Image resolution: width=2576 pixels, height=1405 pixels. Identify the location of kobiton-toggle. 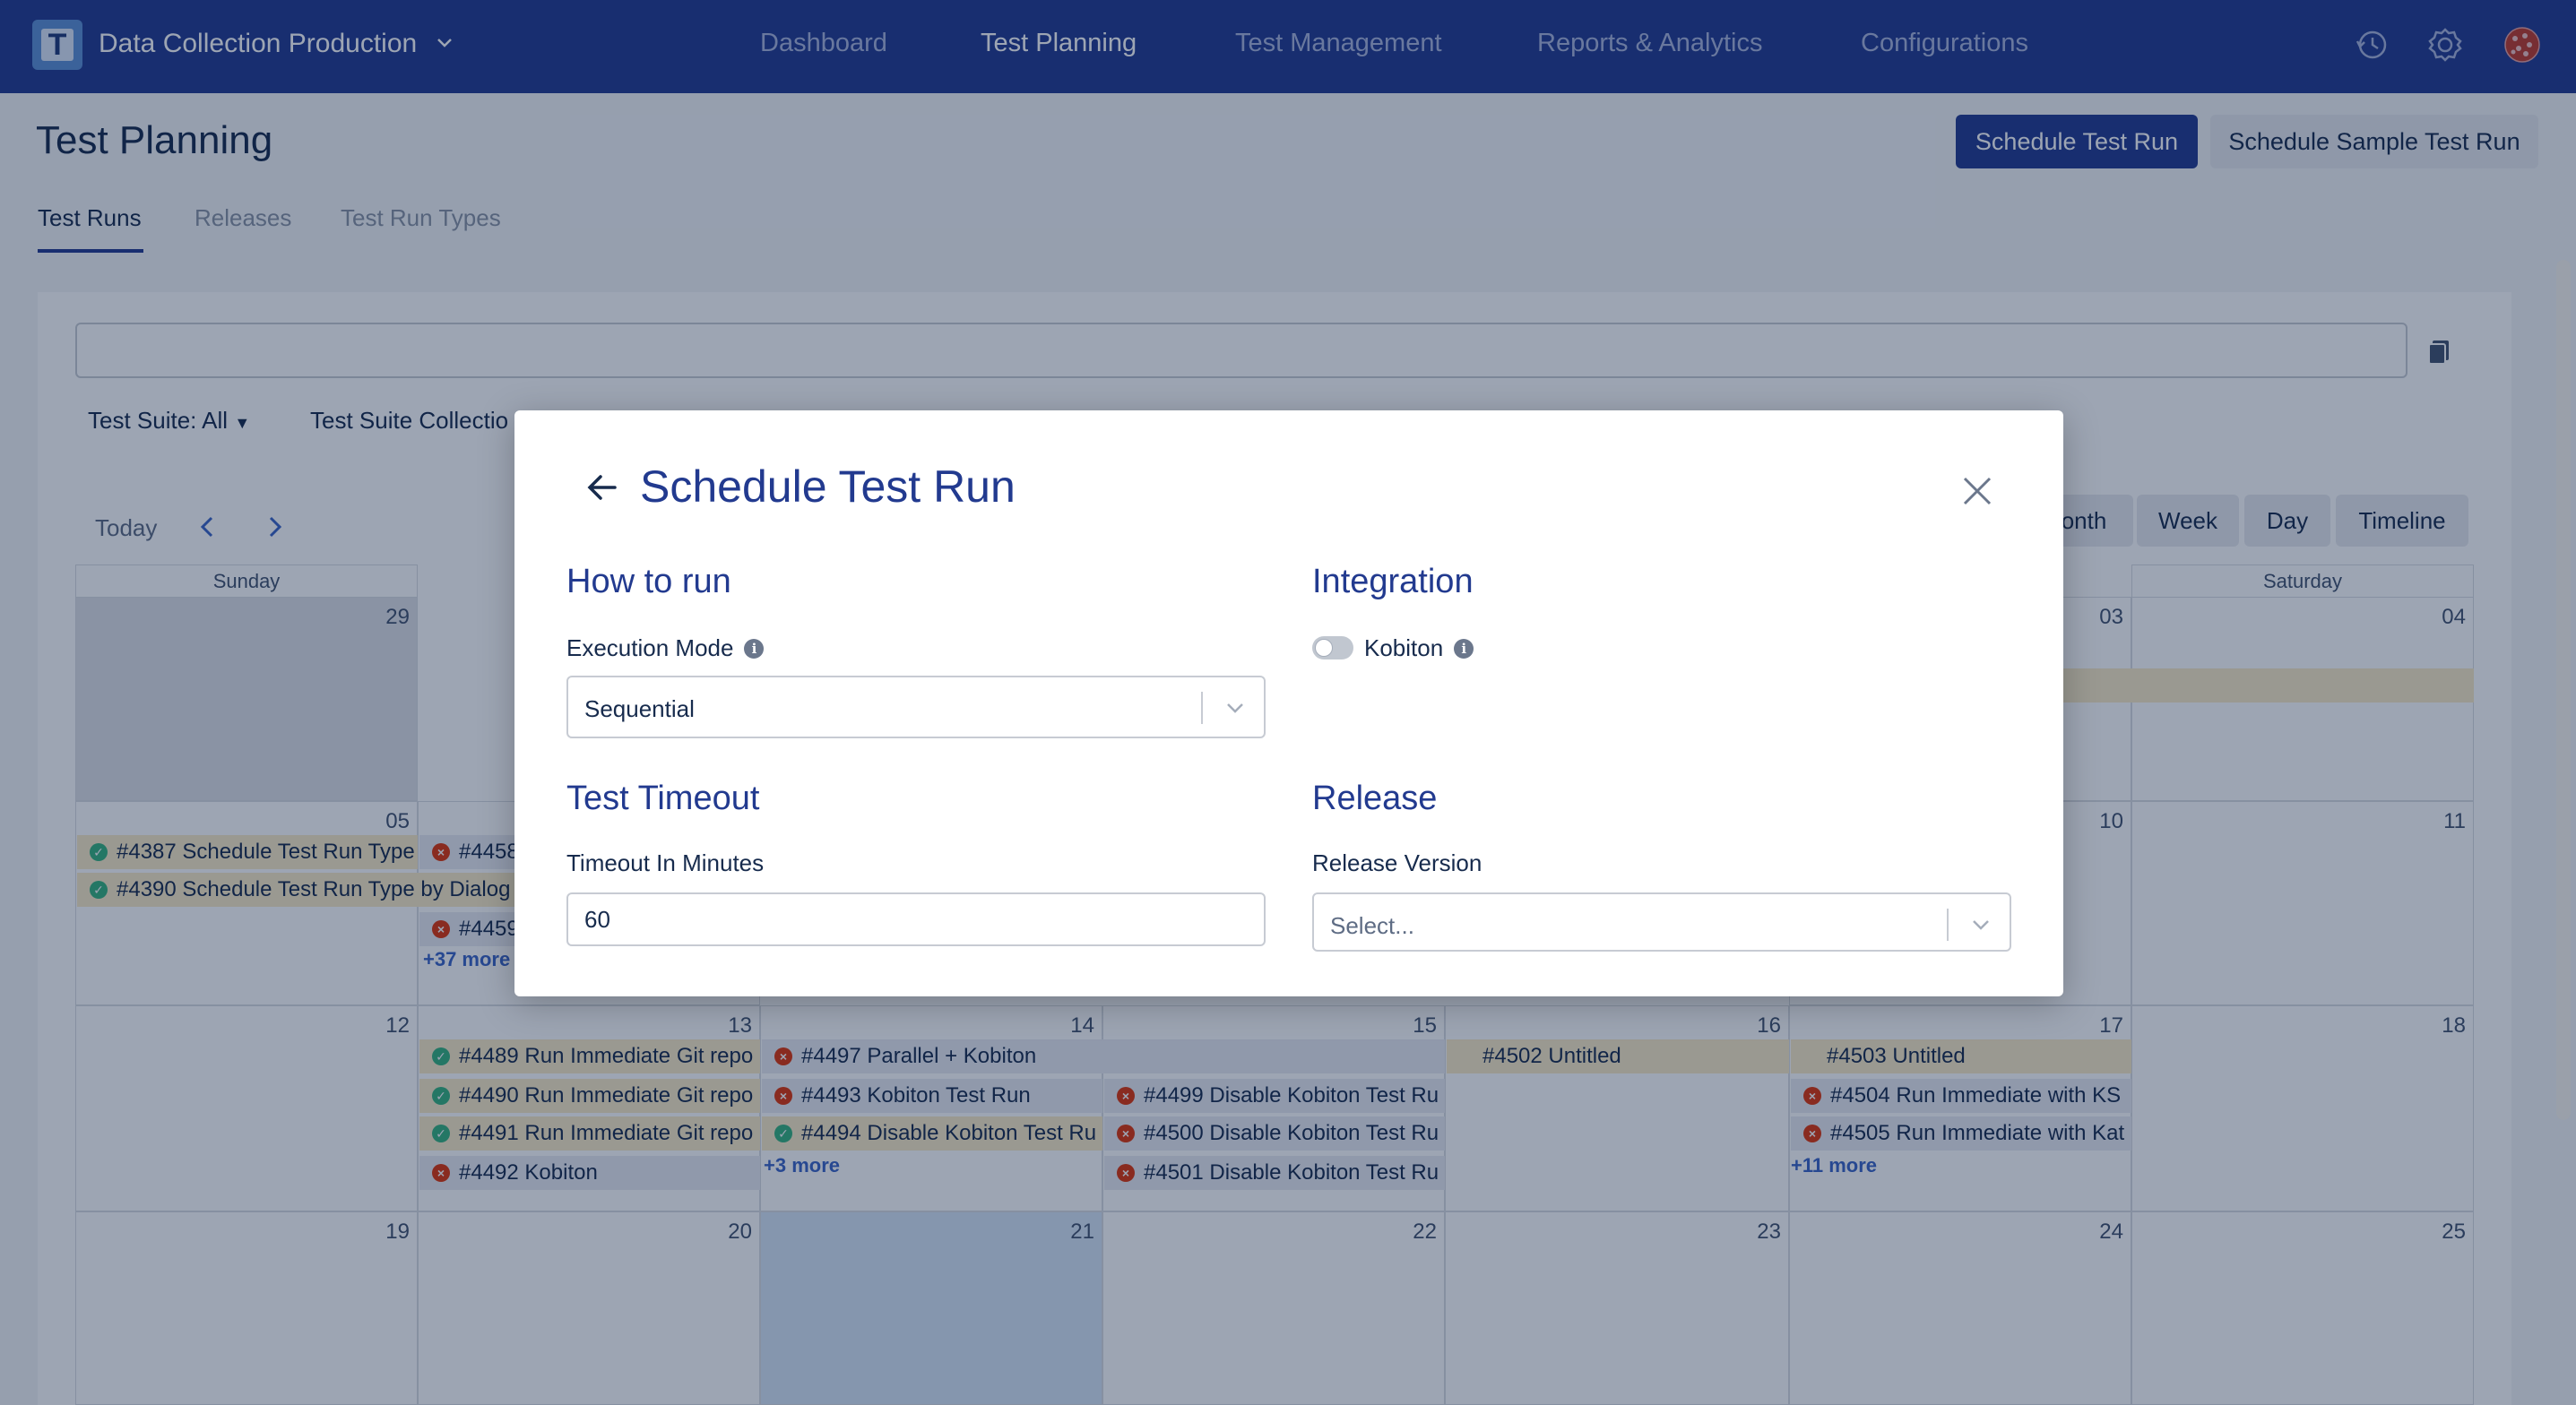
(1332, 647).